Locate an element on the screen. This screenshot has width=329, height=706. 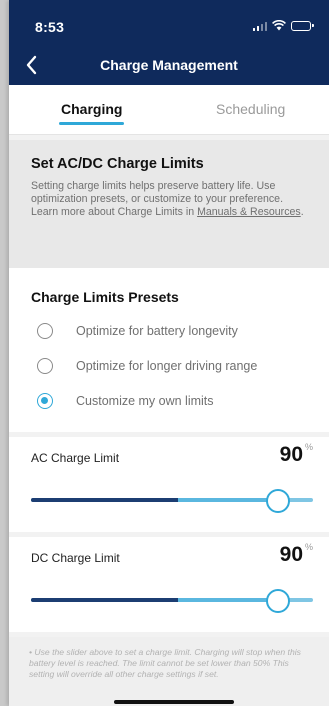
ac-limit-unit: % is located at coordinates (308, 447).